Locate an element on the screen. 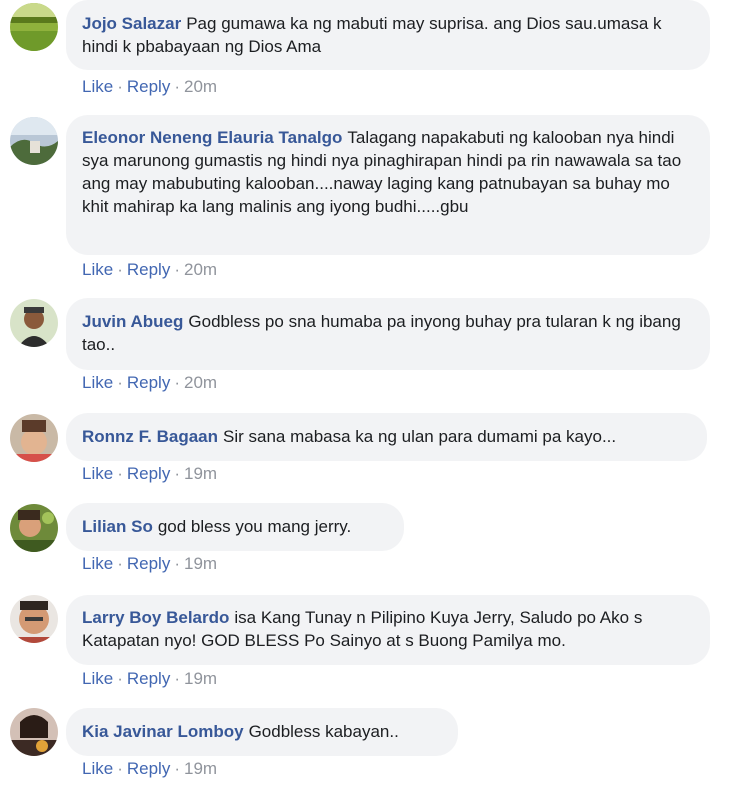 This screenshot has height=790, width=750. comment-text: god bless you mang jerry. is located at coordinates (254, 526).